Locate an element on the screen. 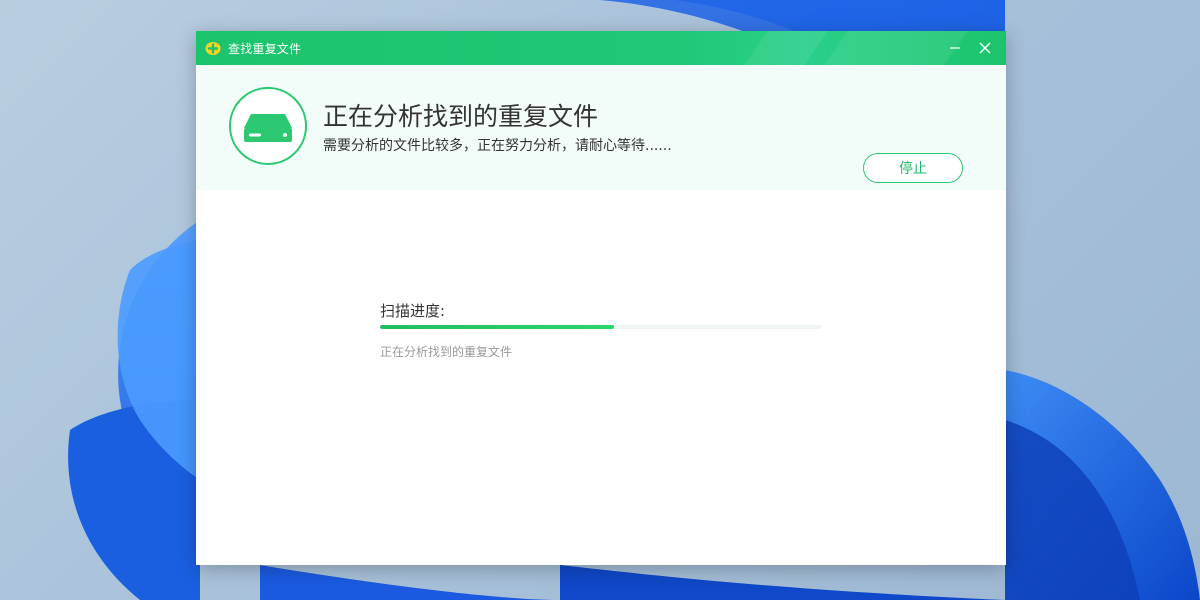 The image size is (1200, 600). status-headline: 正在分析找到的重复文件 is located at coordinates (461, 116).